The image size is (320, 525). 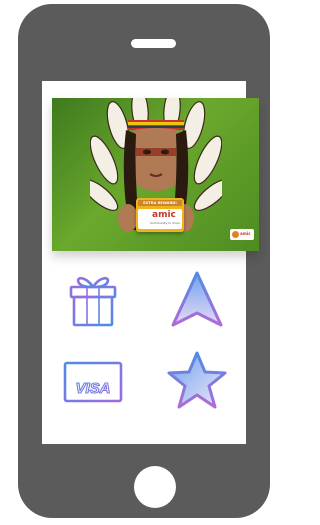 What do you see at coordinates (155, 487) in the screenshot?
I see `home-button` at bounding box center [155, 487].